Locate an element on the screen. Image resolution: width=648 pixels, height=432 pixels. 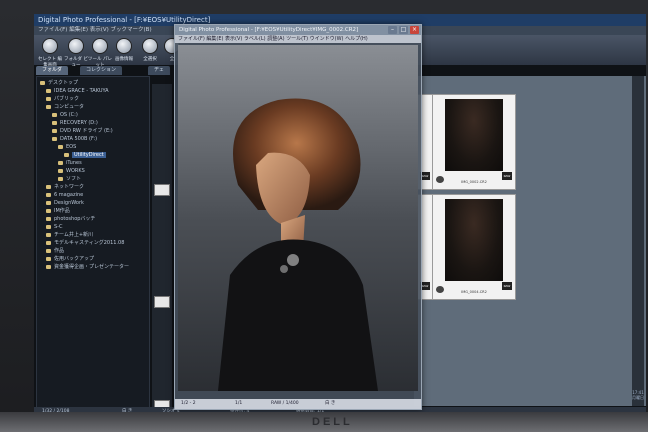
tree-item: ネットワーク is located at coordinates (60, 187).